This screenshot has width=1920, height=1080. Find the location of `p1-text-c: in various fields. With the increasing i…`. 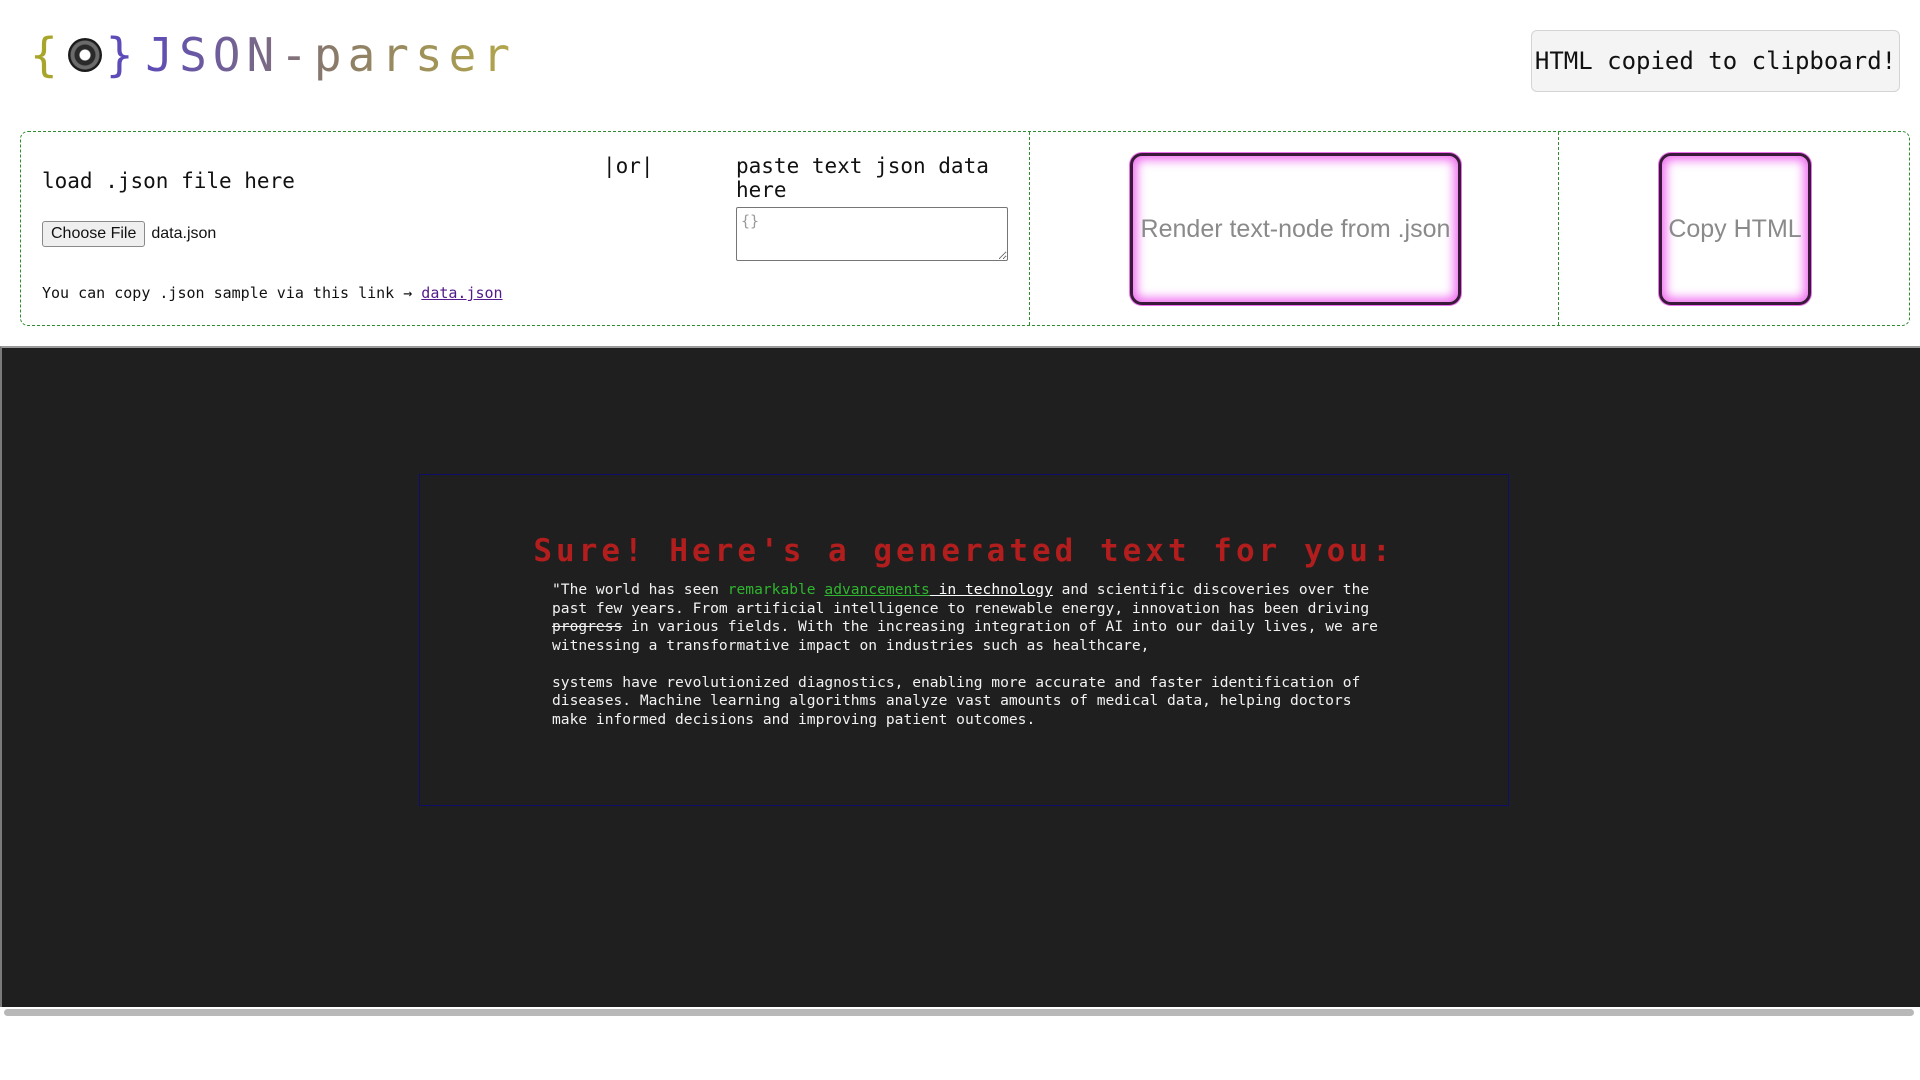

p1-text-c: in various fields. With the increasing i… is located at coordinates (965, 636).